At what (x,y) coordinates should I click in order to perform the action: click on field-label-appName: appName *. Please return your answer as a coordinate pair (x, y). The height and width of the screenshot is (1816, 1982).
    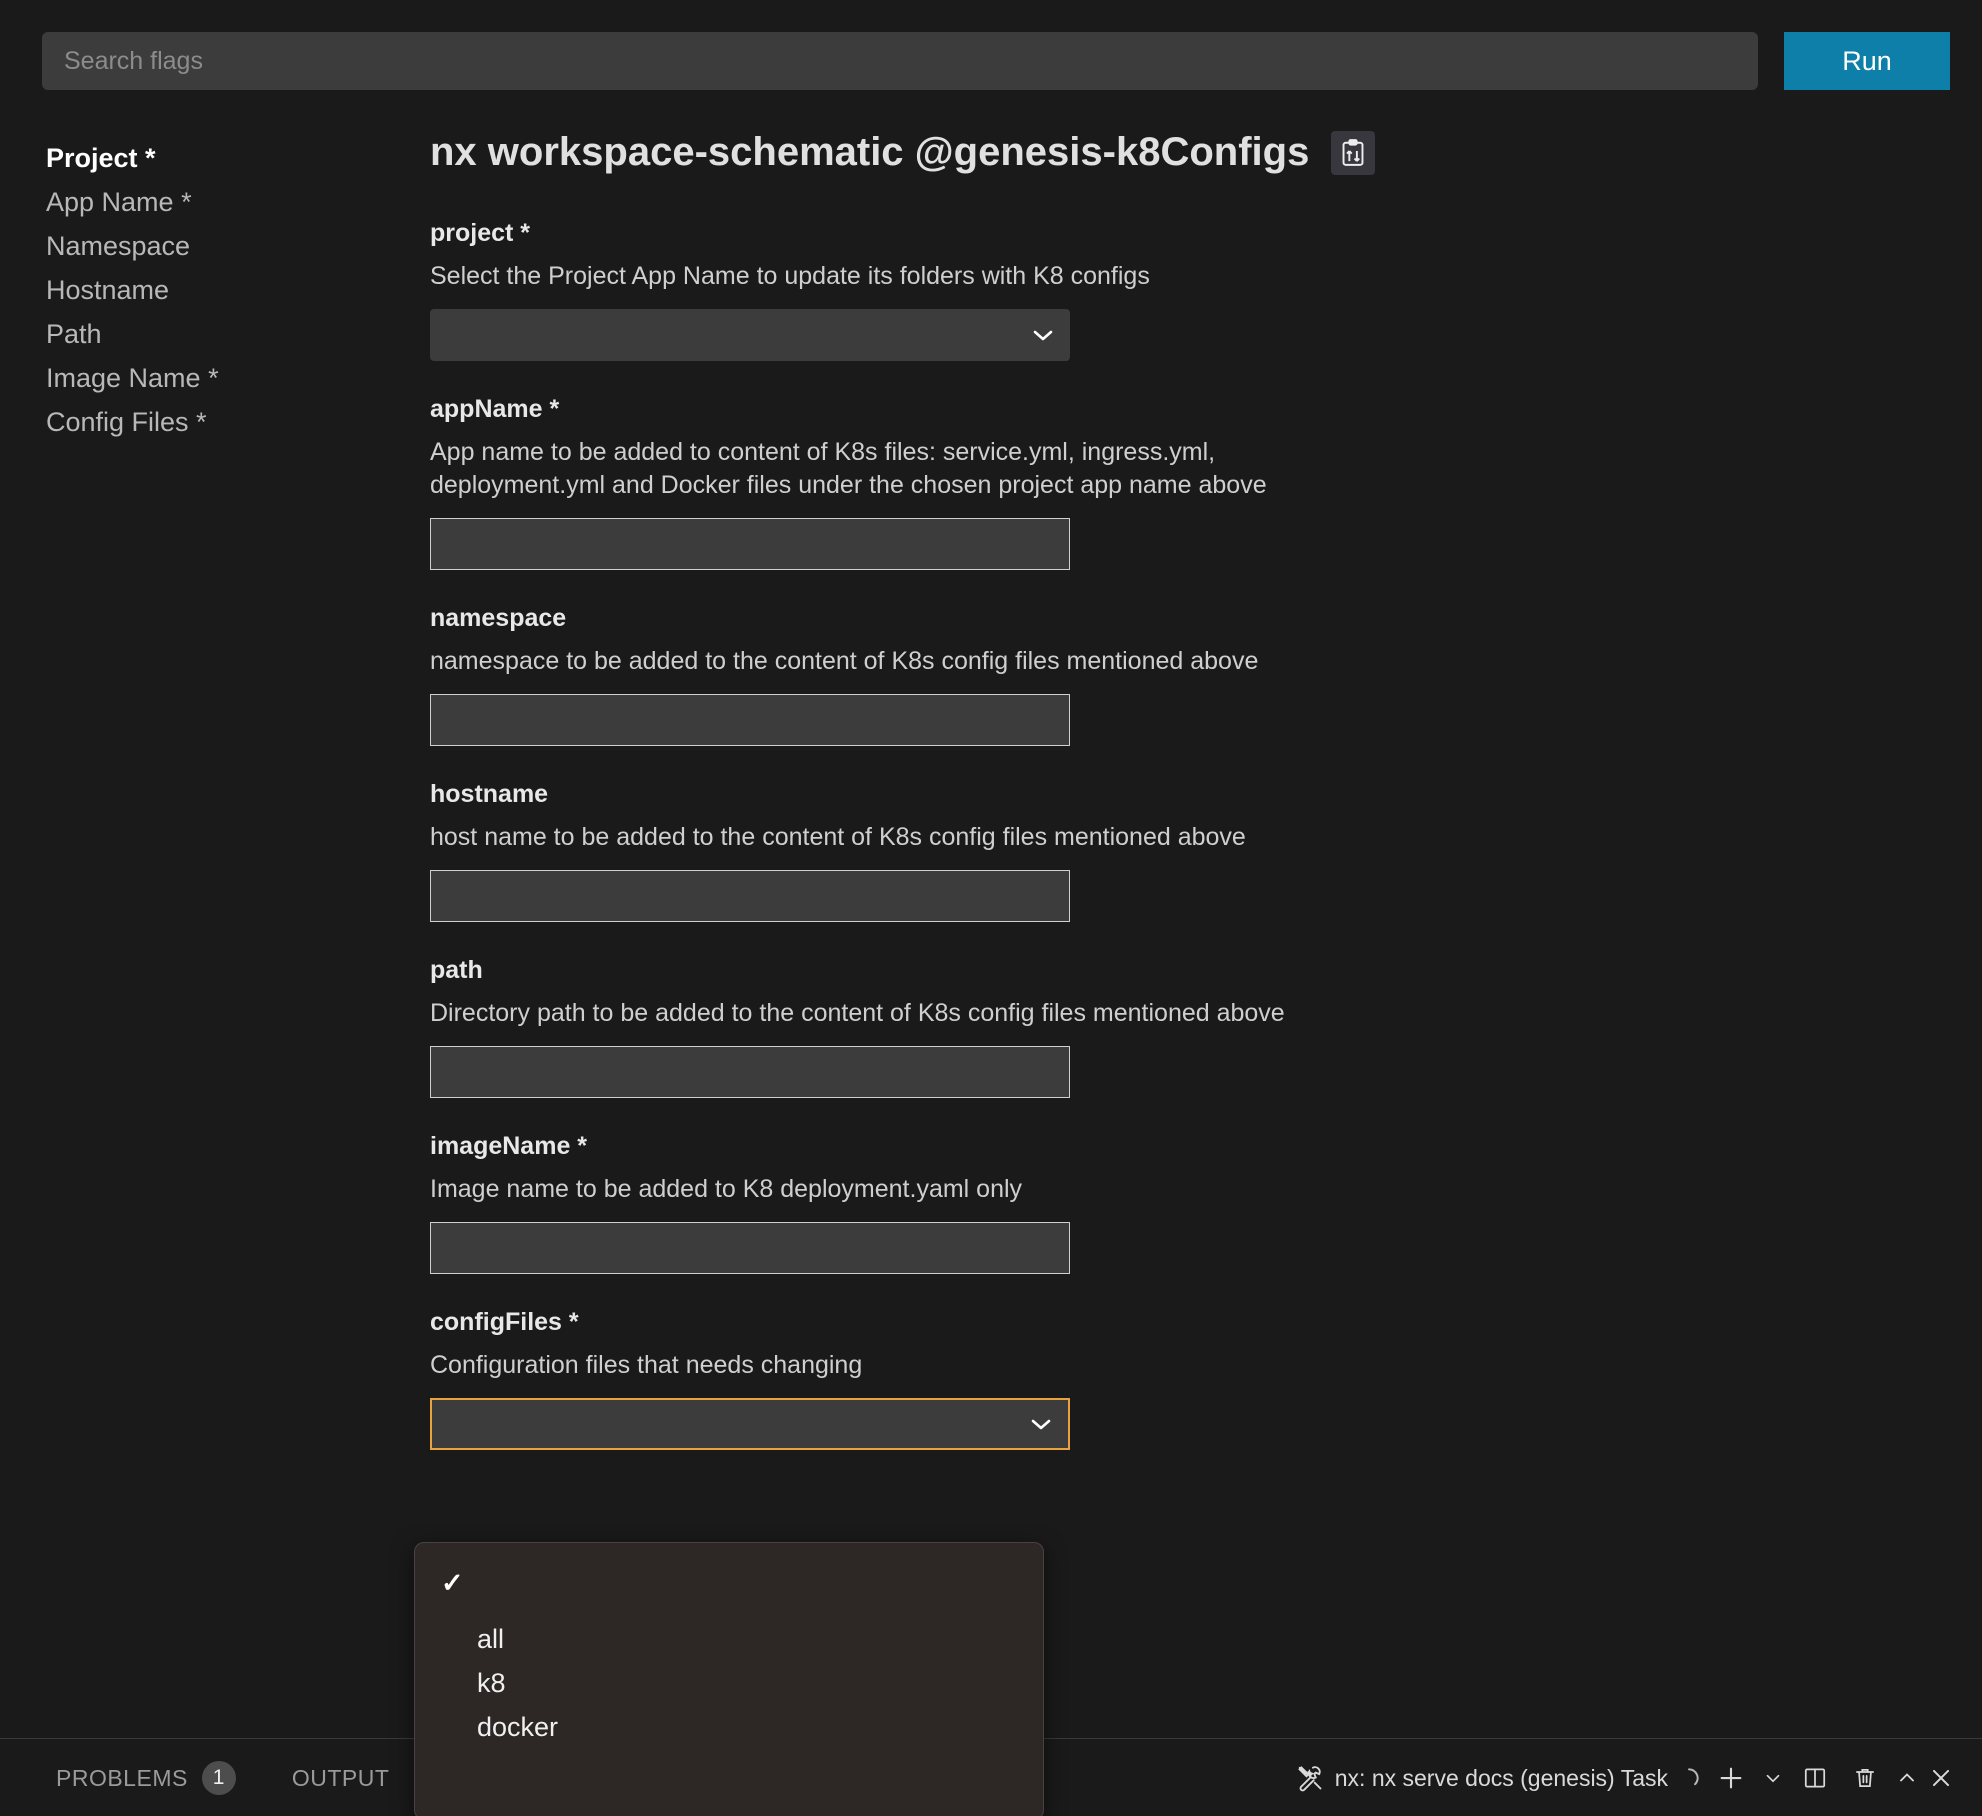
    Looking at the image, I should click on (495, 409).